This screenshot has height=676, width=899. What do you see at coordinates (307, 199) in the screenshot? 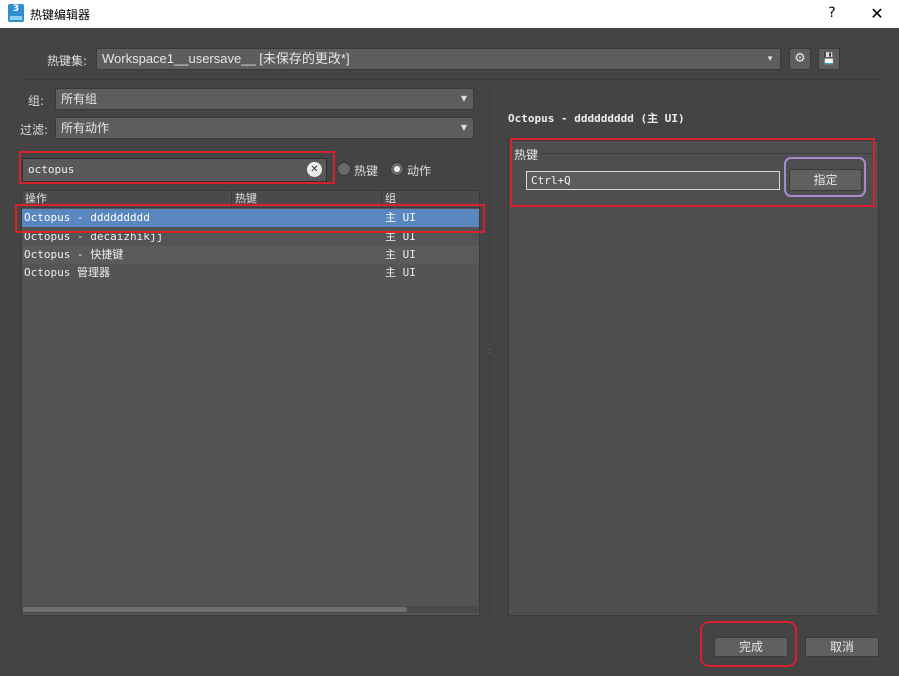
I see `column-header-hotkey: 热键` at bounding box center [307, 199].